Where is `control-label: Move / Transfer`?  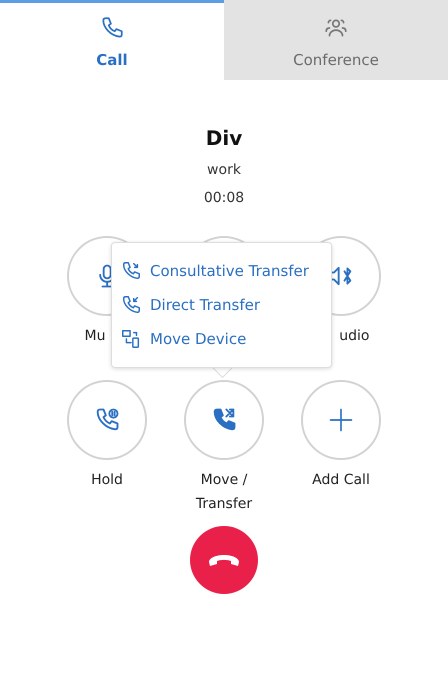
control-label: Move / Transfer is located at coordinates (224, 492).